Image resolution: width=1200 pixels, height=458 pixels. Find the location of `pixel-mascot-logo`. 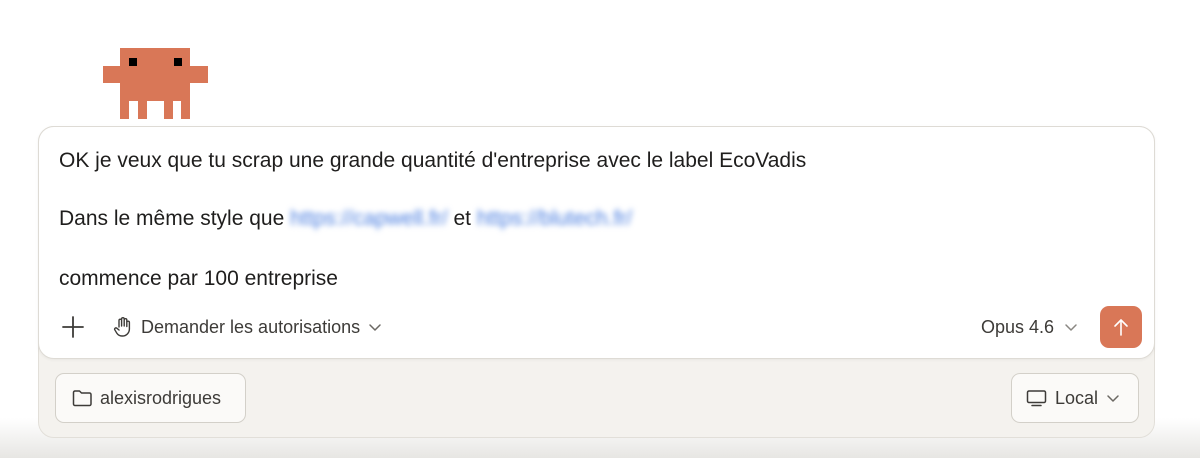

pixel-mascot-logo is located at coordinates (155, 83).